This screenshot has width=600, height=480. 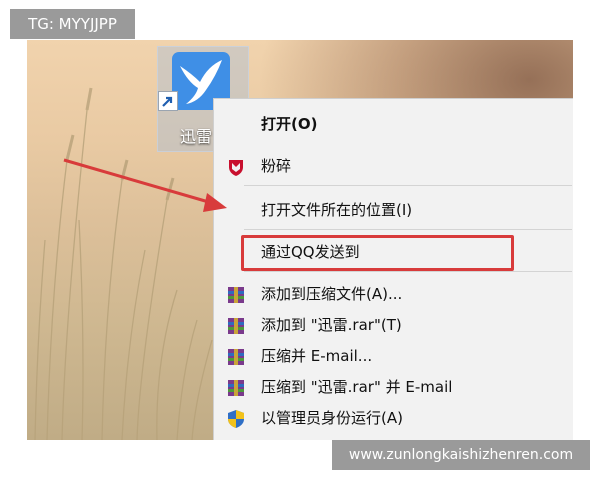 What do you see at coordinates (145, 185) in the screenshot?
I see `red-arrow-annotation` at bounding box center [145, 185].